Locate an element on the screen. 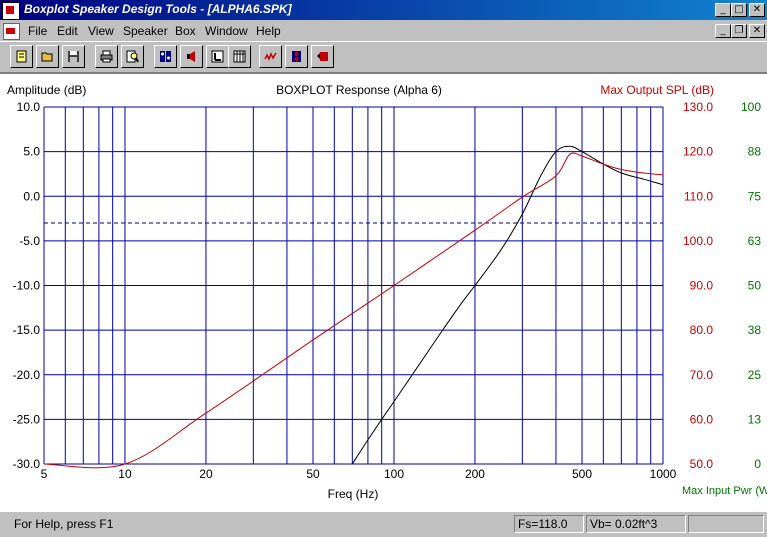 Image resolution: width=767 pixels, height=537 pixels. spl-button is located at coordinates (322, 56).